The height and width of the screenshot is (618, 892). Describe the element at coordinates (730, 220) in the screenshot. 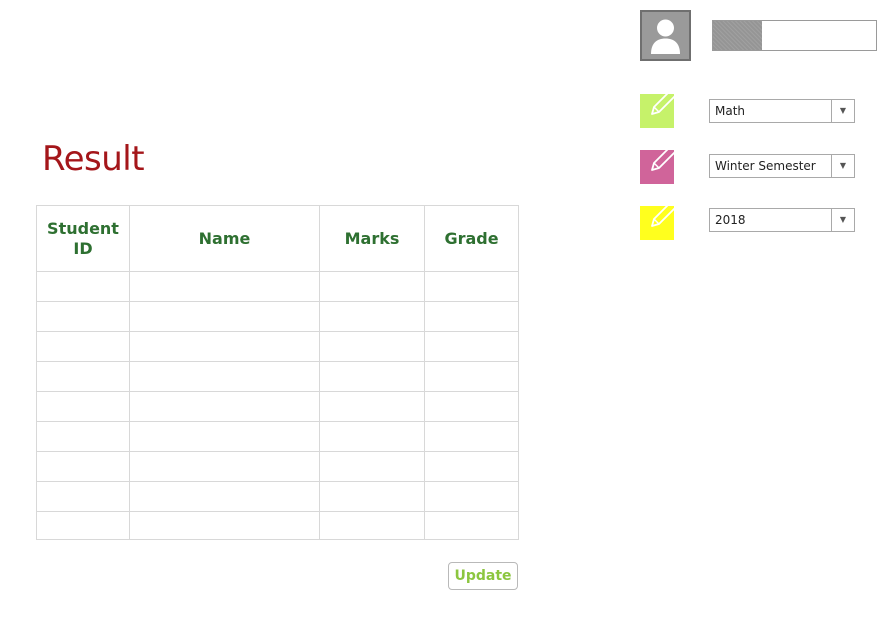

I see `year-select-value: 2018` at that location.